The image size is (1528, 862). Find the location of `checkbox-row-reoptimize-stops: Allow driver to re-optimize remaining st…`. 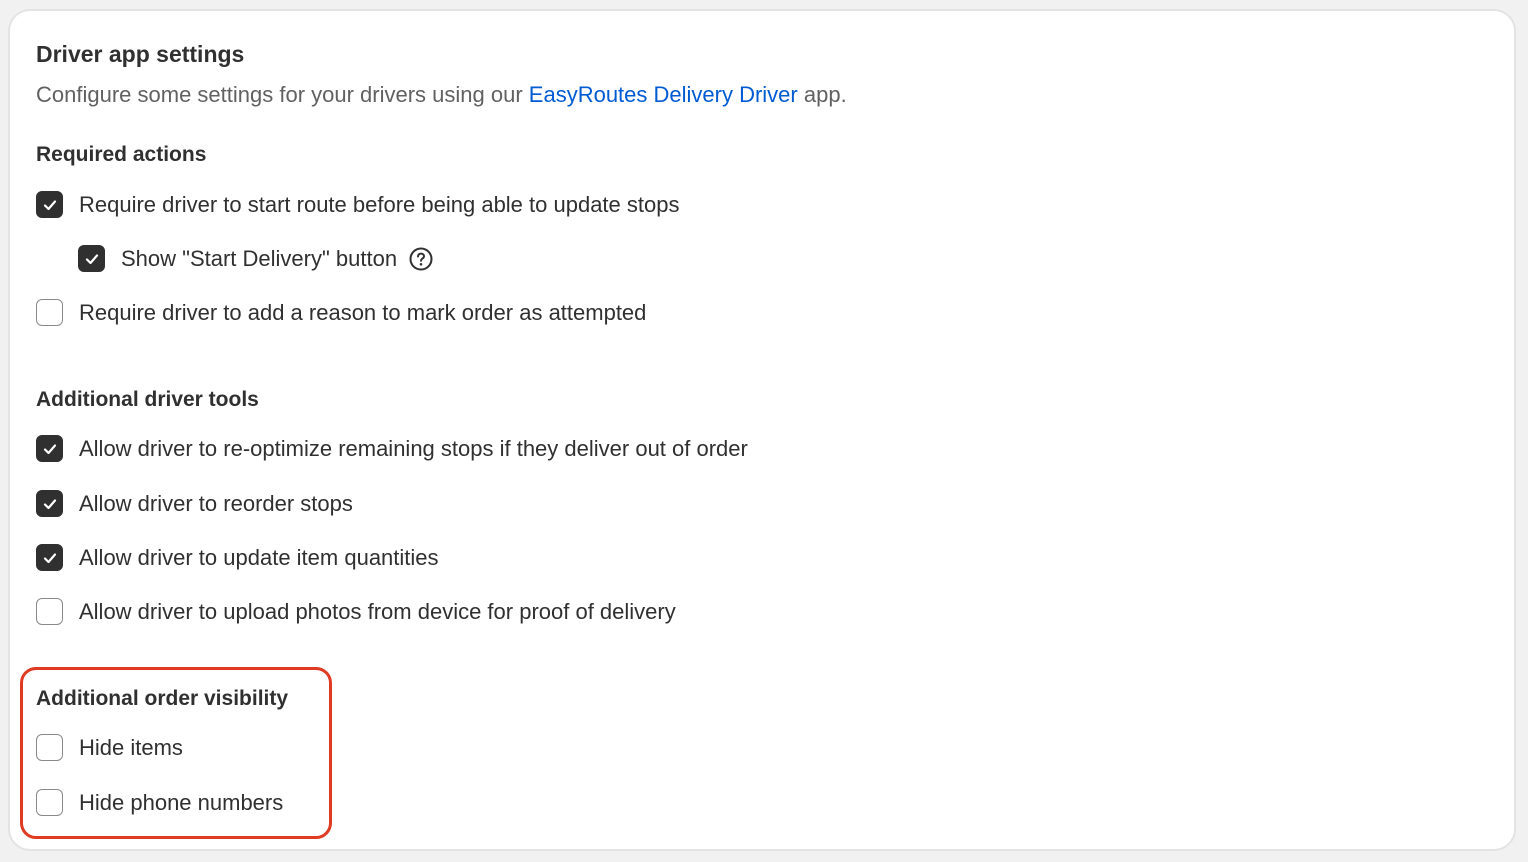

checkbox-row-reoptimize-stops: Allow driver to re-optimize remaining st… is located at coordinates (392, 448).